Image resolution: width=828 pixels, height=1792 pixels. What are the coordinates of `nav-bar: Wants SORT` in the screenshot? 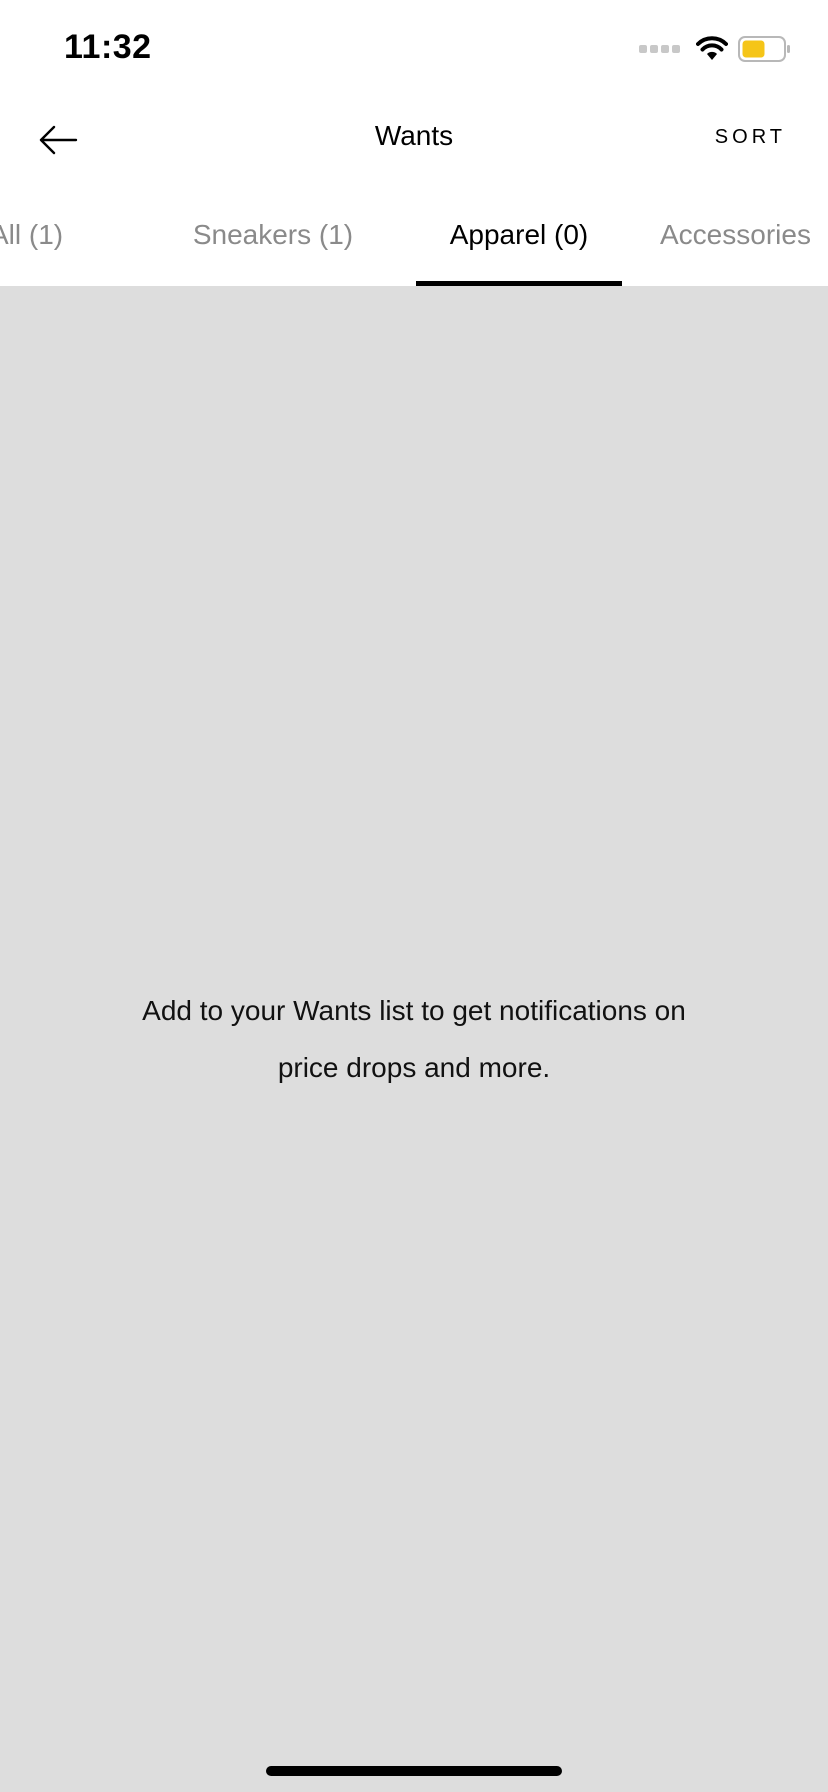 It's located at (414, 140).